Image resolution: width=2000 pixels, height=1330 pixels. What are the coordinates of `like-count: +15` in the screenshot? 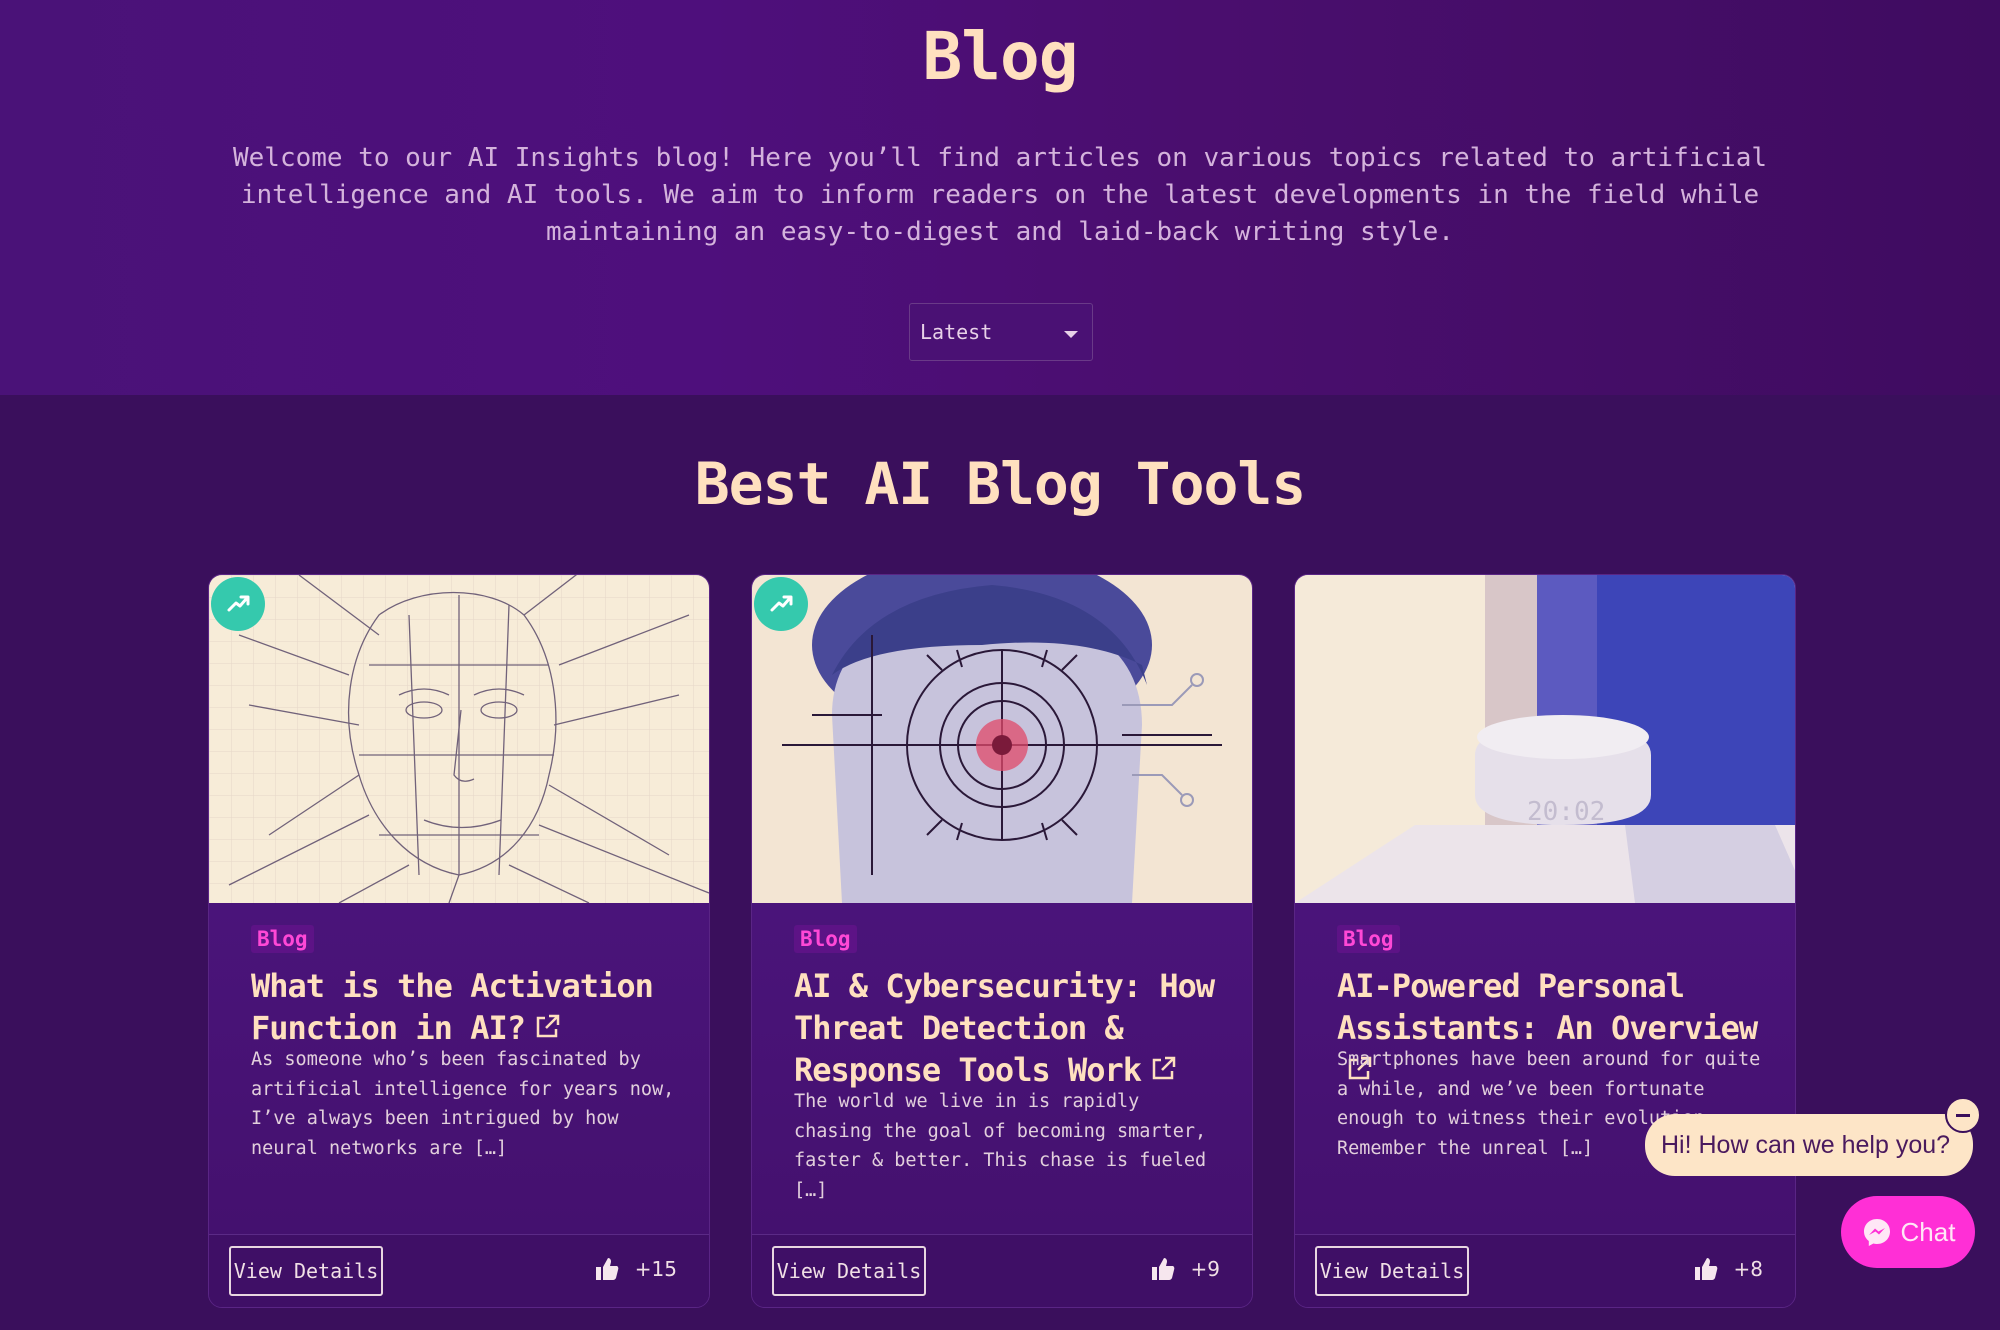 It's located at (655, 1269).